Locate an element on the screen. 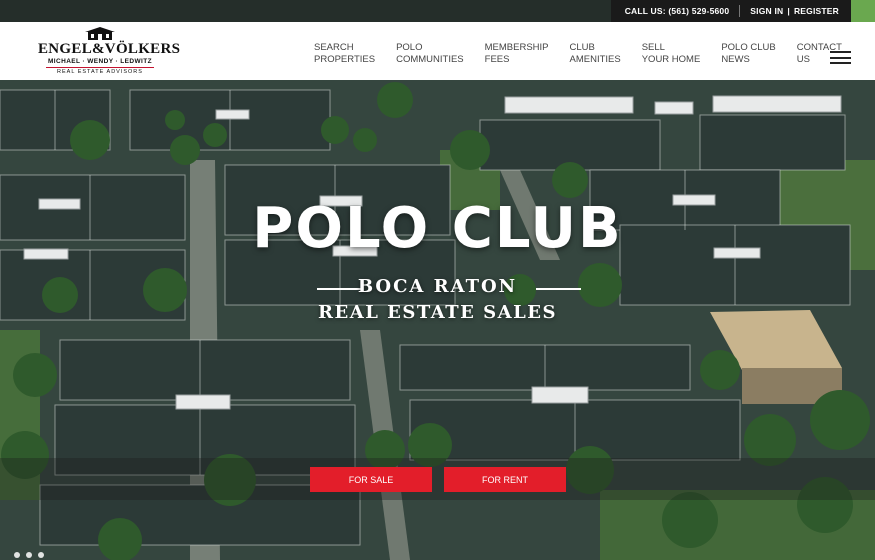  topbar-divider is located at coordinates (740, 11).